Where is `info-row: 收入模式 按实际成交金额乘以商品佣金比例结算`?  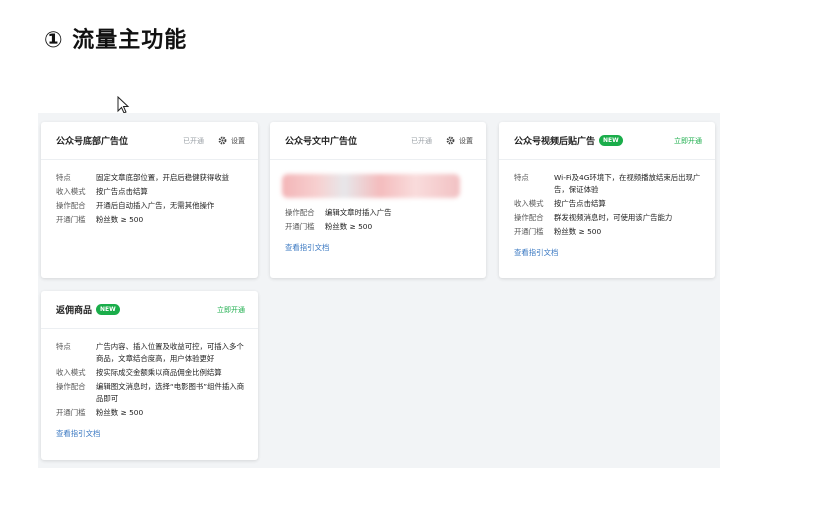 info-row: 收入模式 按实际成交金额乘以商品佣金比例结算 is located at coordinates (150, 373).